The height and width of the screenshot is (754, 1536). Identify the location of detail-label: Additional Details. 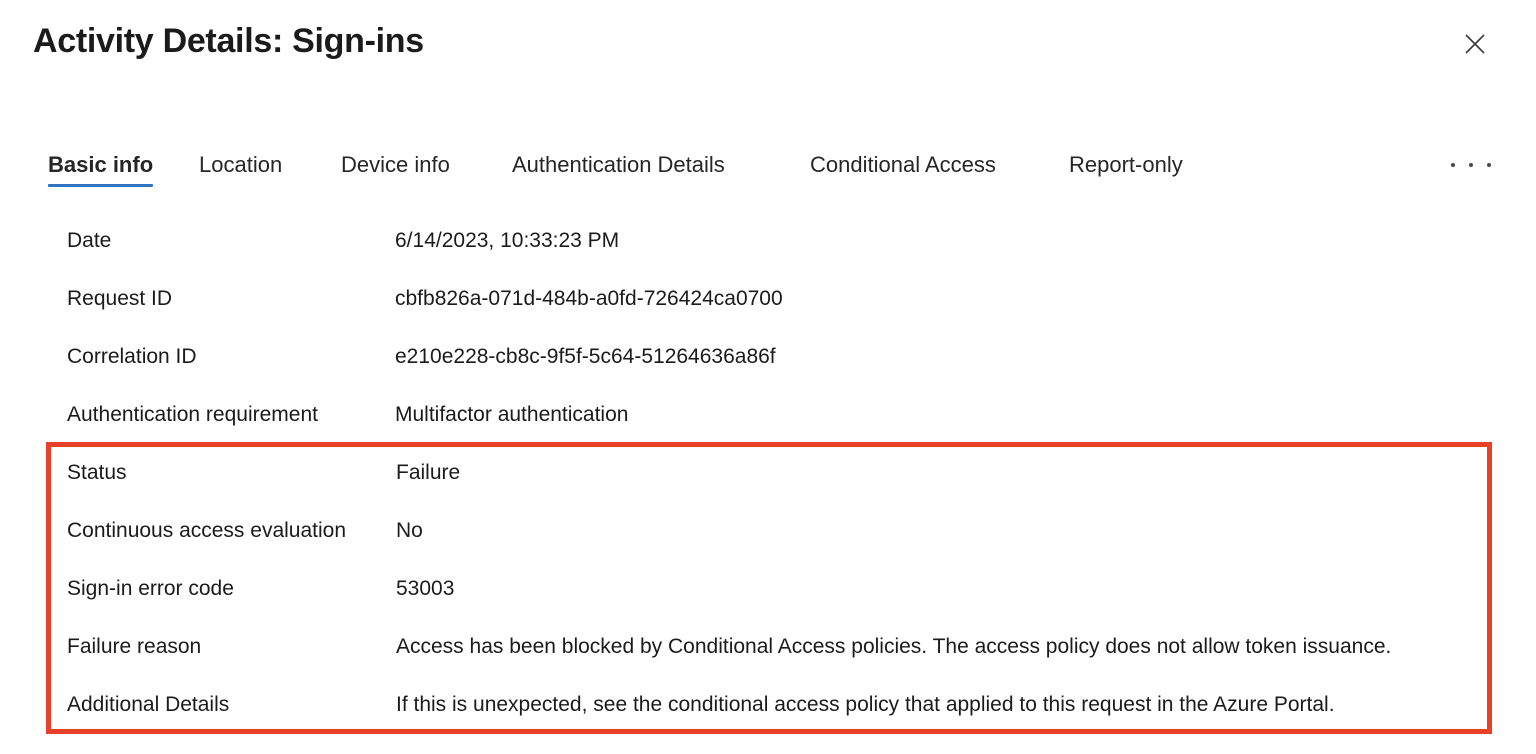
(148, 704).